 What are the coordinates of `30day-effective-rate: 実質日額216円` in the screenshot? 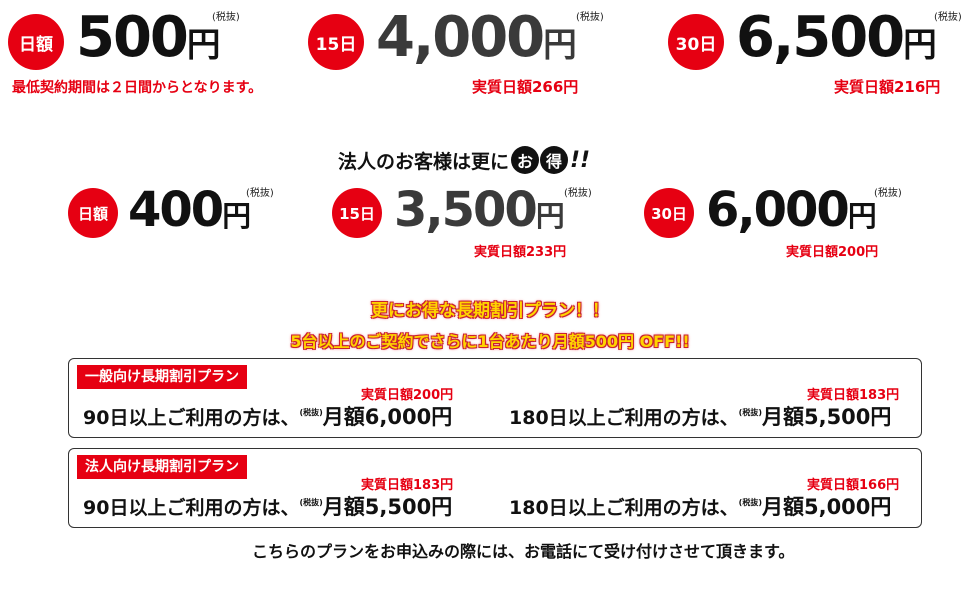 It's located at (887, 87).